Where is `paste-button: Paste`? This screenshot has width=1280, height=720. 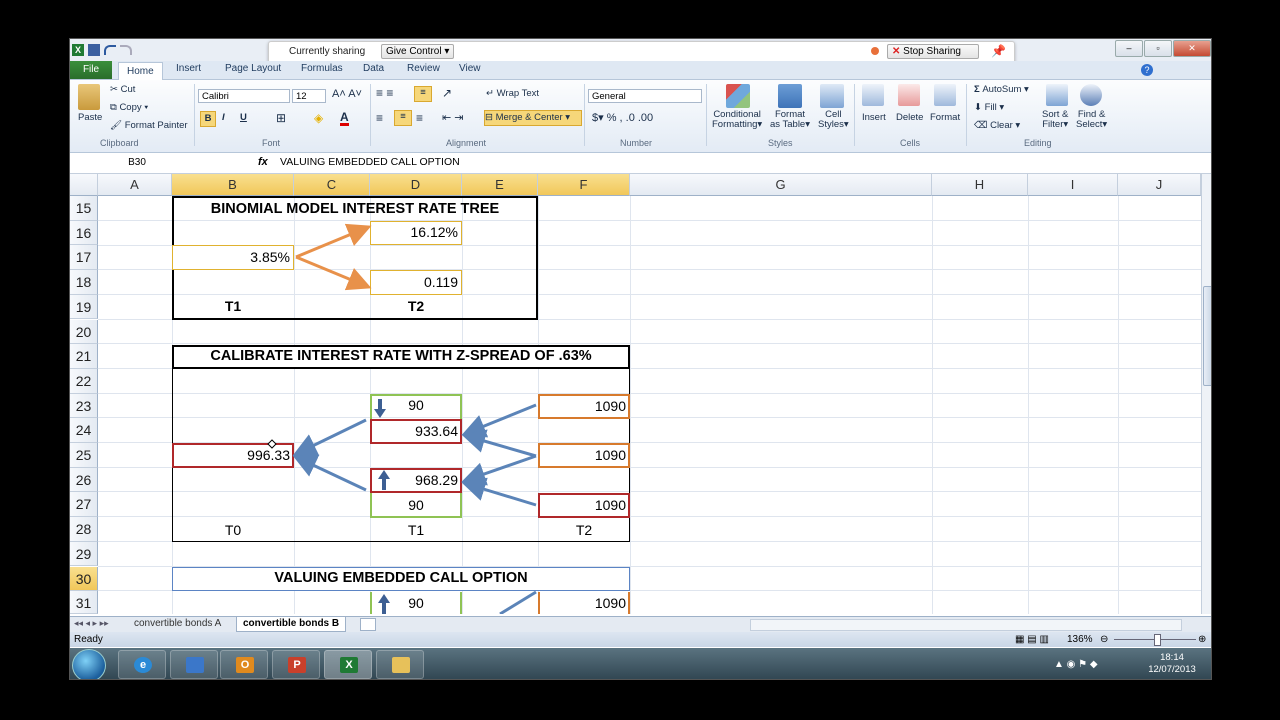
paste-button: Paste is located at coordinates (90, 117).